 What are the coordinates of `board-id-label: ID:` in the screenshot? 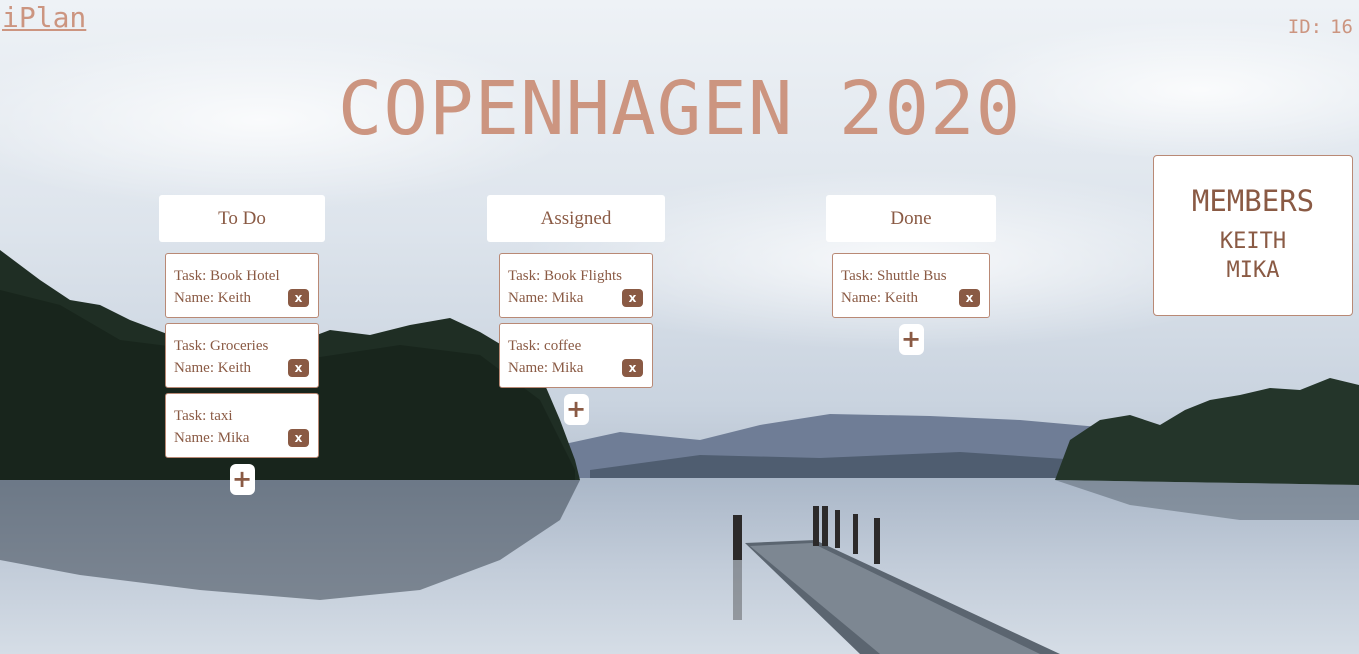 It's located at (1305, 27).